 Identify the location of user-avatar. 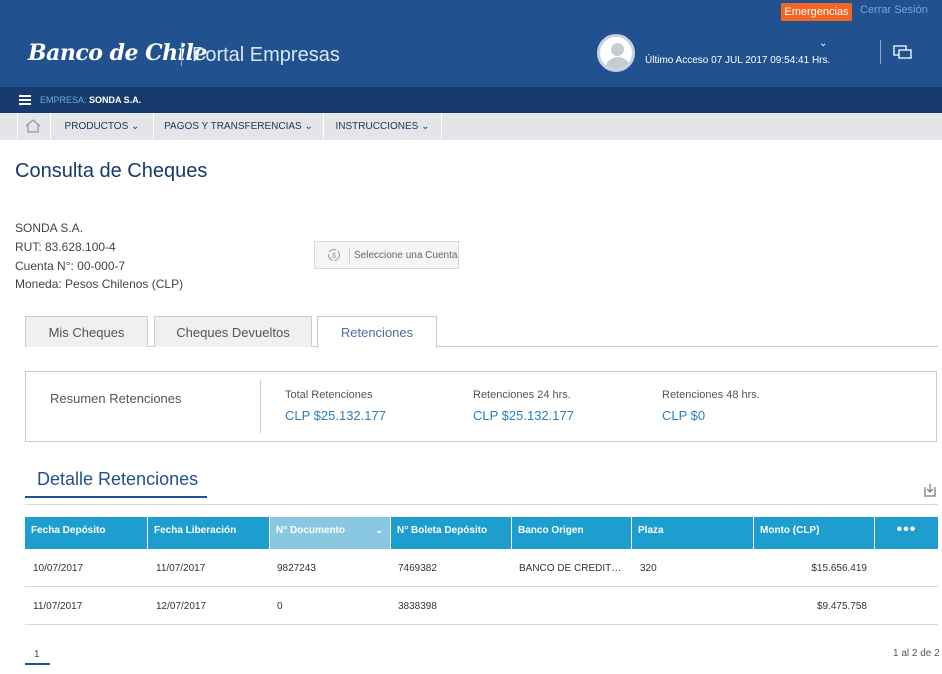
(616, 53).